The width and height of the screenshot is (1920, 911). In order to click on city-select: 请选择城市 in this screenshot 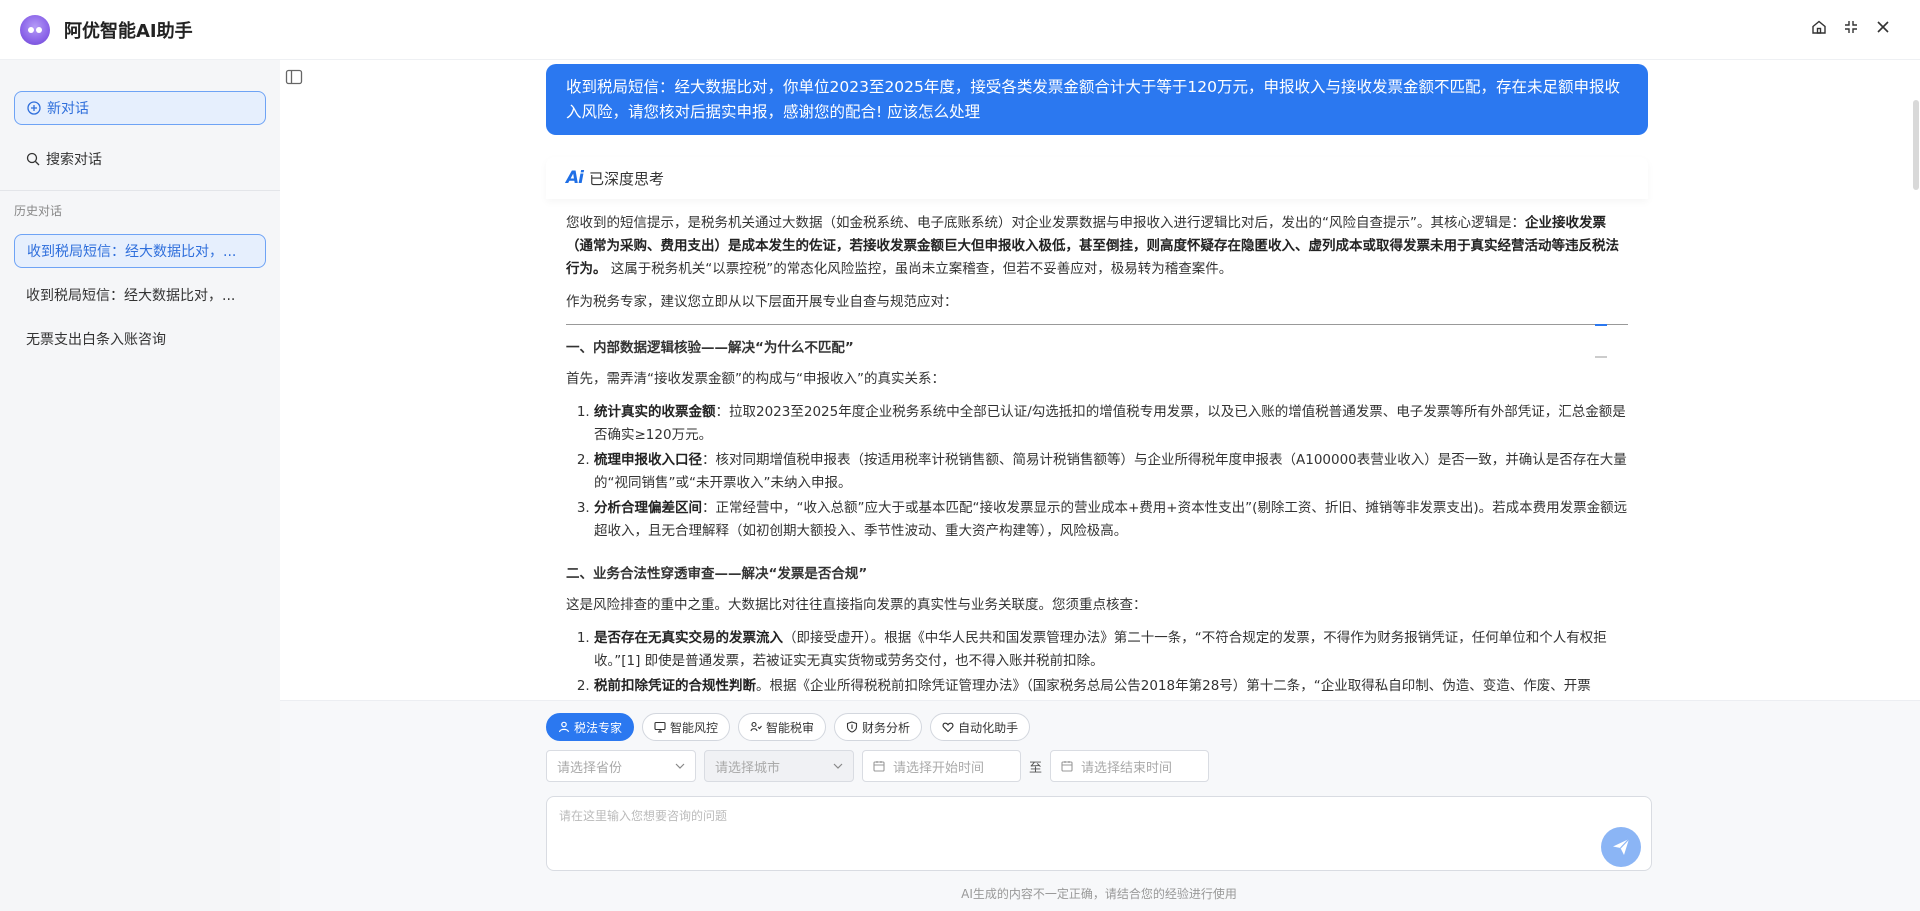, I will do `click(779, 766)`.